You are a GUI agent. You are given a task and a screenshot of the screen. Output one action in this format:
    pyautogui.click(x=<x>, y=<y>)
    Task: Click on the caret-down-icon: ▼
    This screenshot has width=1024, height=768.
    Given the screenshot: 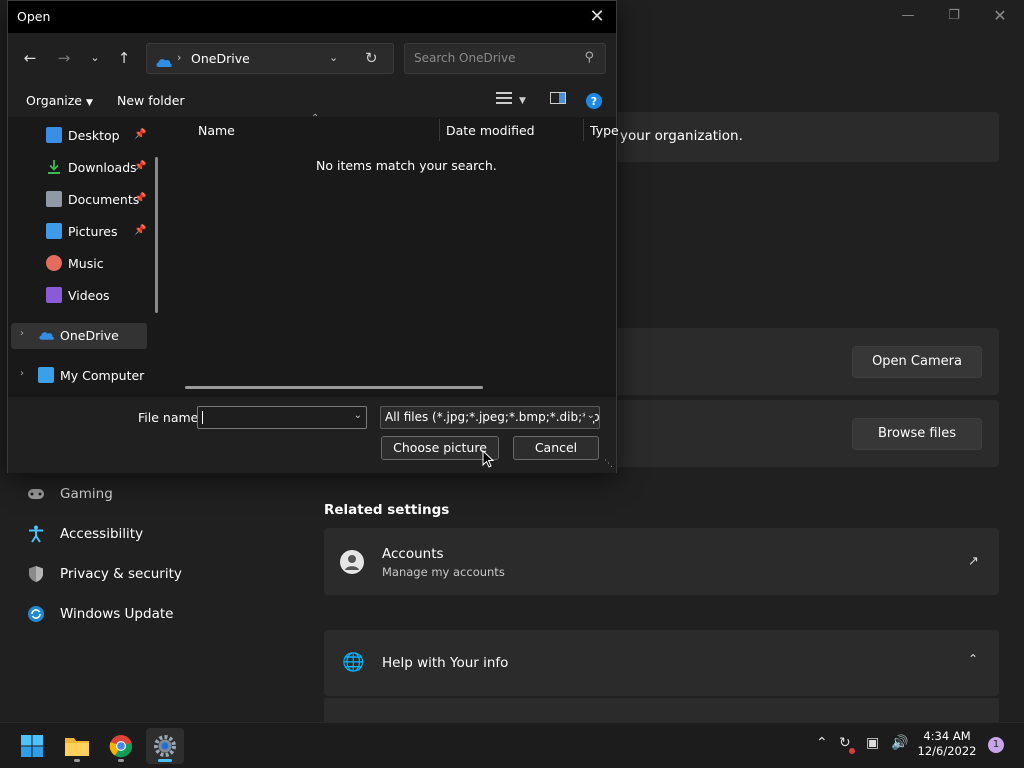 What is the action you would take?
    pyautogui.click(x=89, y=103)
    